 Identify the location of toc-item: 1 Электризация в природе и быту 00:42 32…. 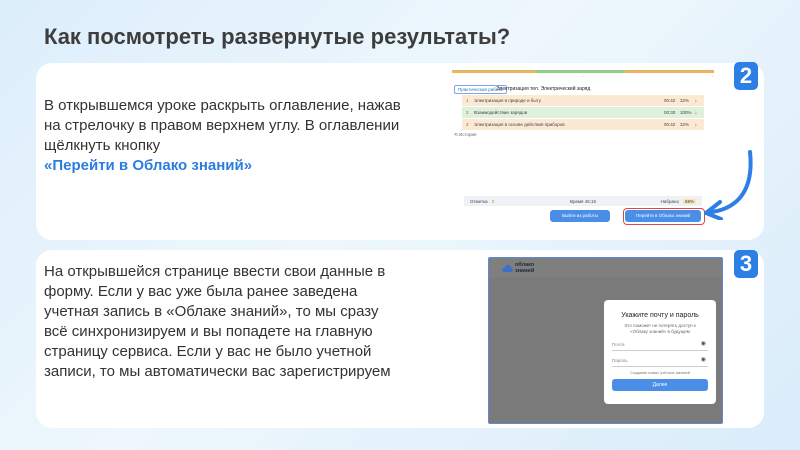
(583, 100).